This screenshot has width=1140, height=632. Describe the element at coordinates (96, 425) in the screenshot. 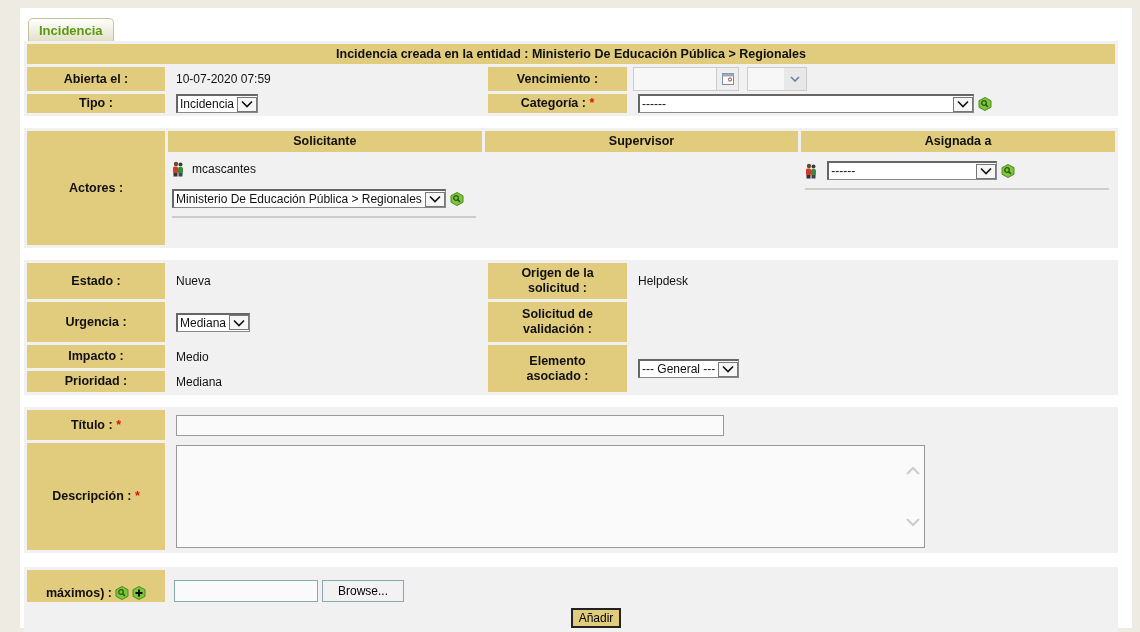

I see `field-label: Título : *` at that location.